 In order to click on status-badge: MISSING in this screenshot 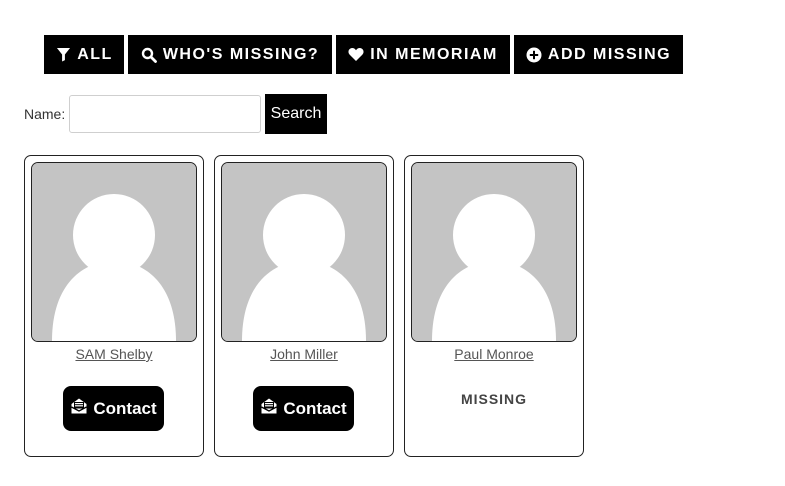, I will do `click(494, 399)`.